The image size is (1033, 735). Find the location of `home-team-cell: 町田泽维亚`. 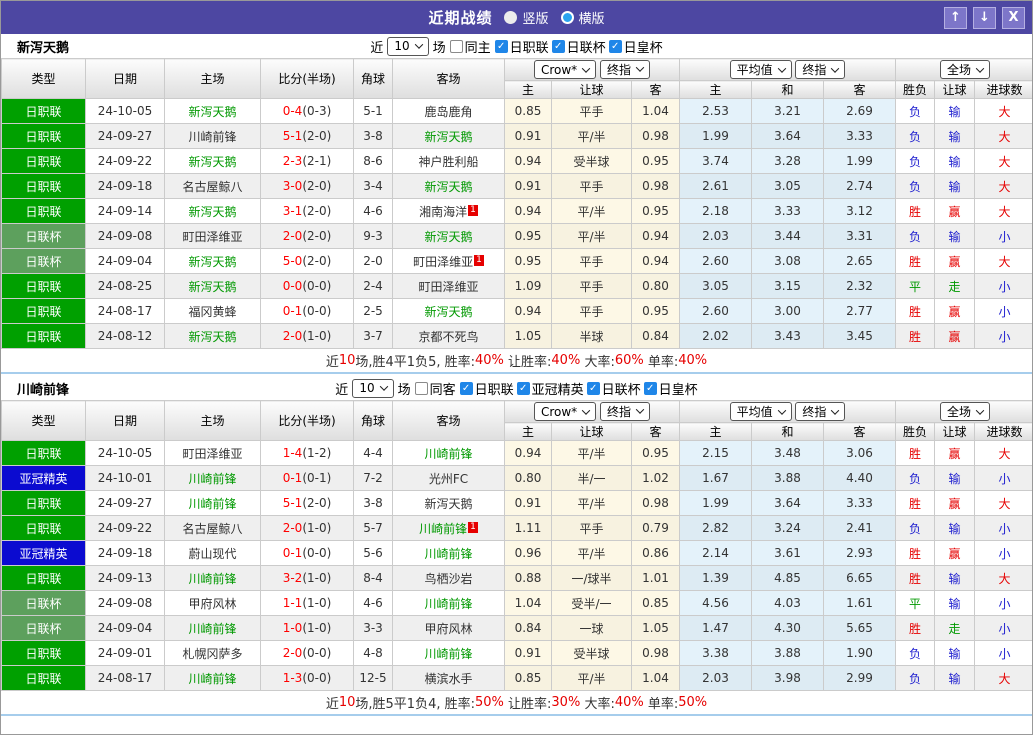

home-team-cell: 町田泽维亚 is located at coordinates (212, 236).